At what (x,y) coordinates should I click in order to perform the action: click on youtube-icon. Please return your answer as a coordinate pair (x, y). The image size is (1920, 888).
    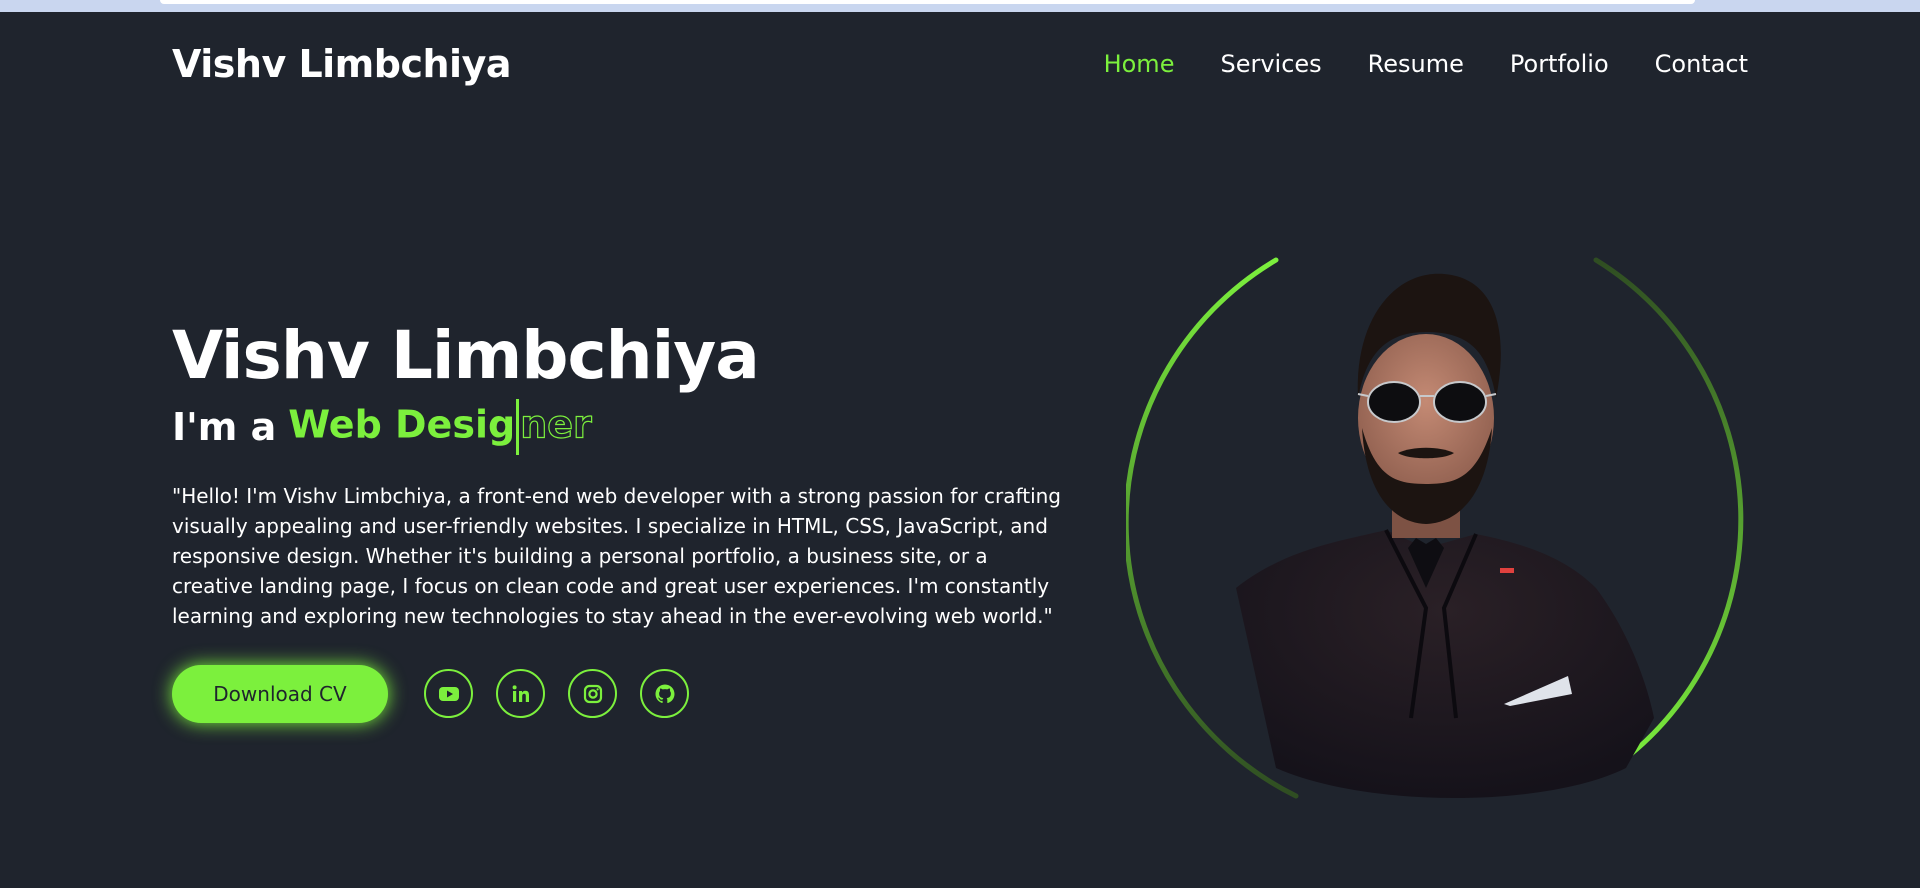
    Looking at the image, I should click on (448, 693).